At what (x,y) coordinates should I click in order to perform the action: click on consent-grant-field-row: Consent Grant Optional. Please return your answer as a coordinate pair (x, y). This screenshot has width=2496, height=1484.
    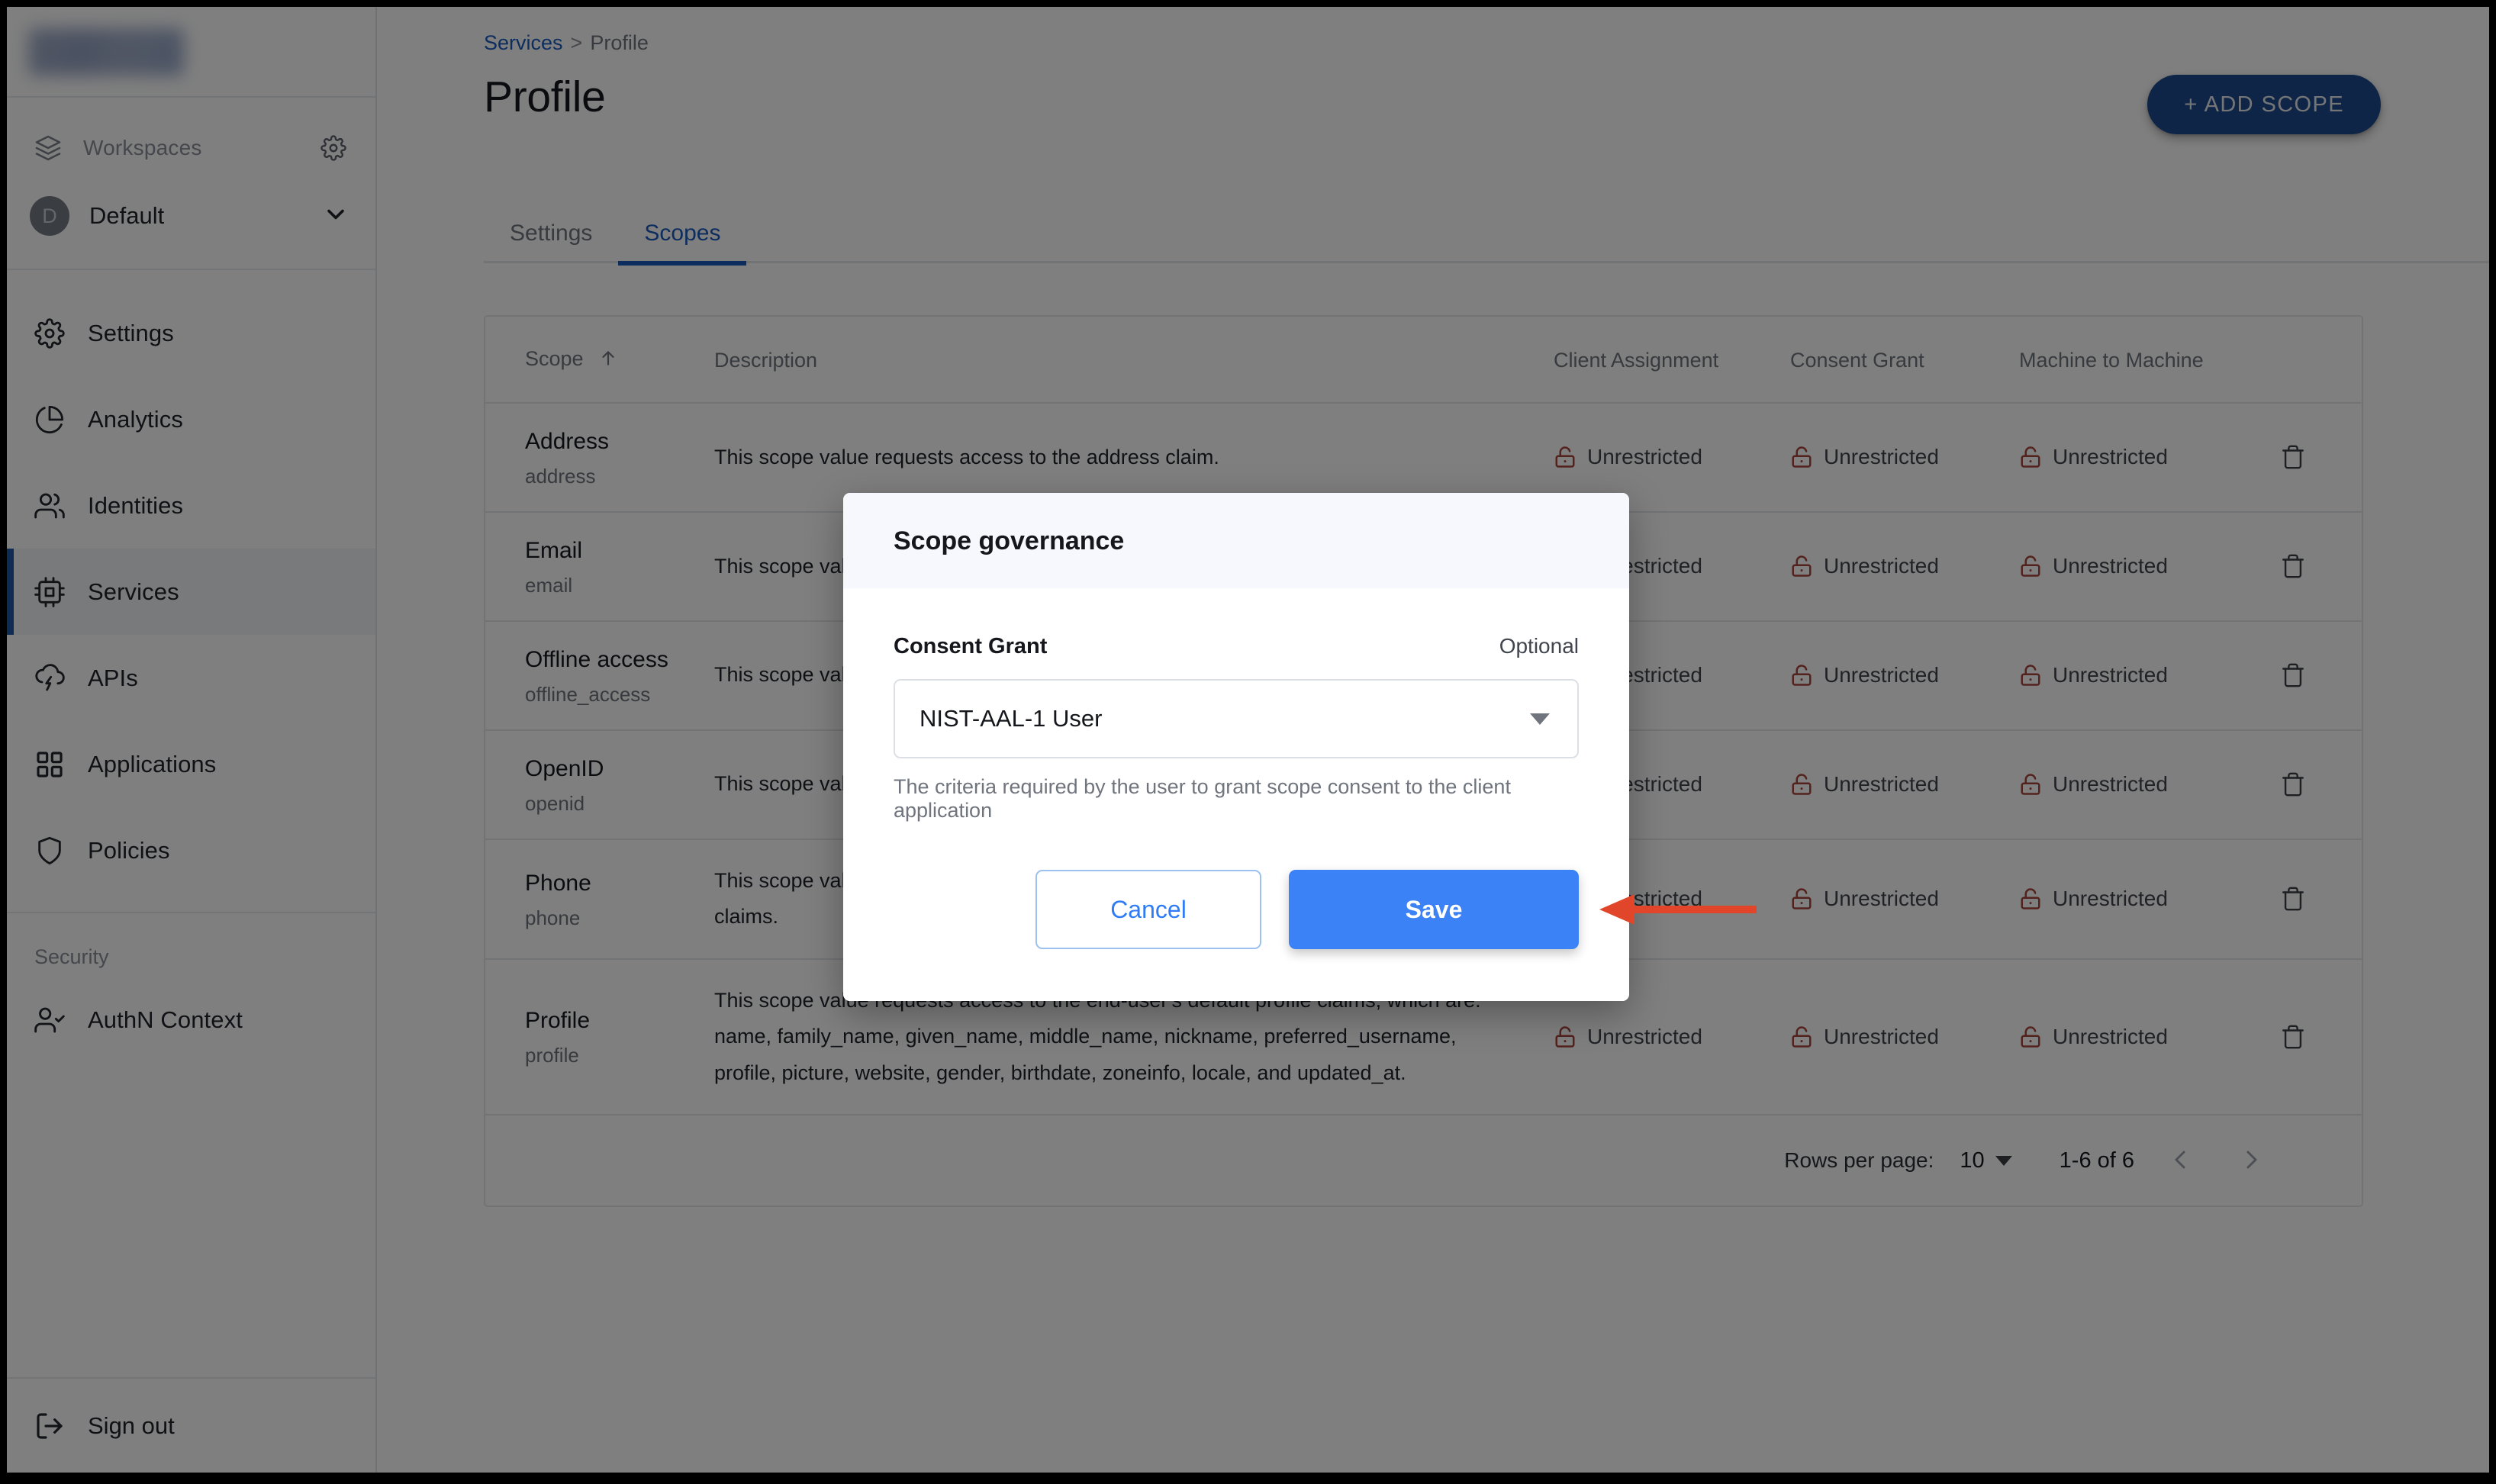
    Looking at the image, I should click on (1236, 646).